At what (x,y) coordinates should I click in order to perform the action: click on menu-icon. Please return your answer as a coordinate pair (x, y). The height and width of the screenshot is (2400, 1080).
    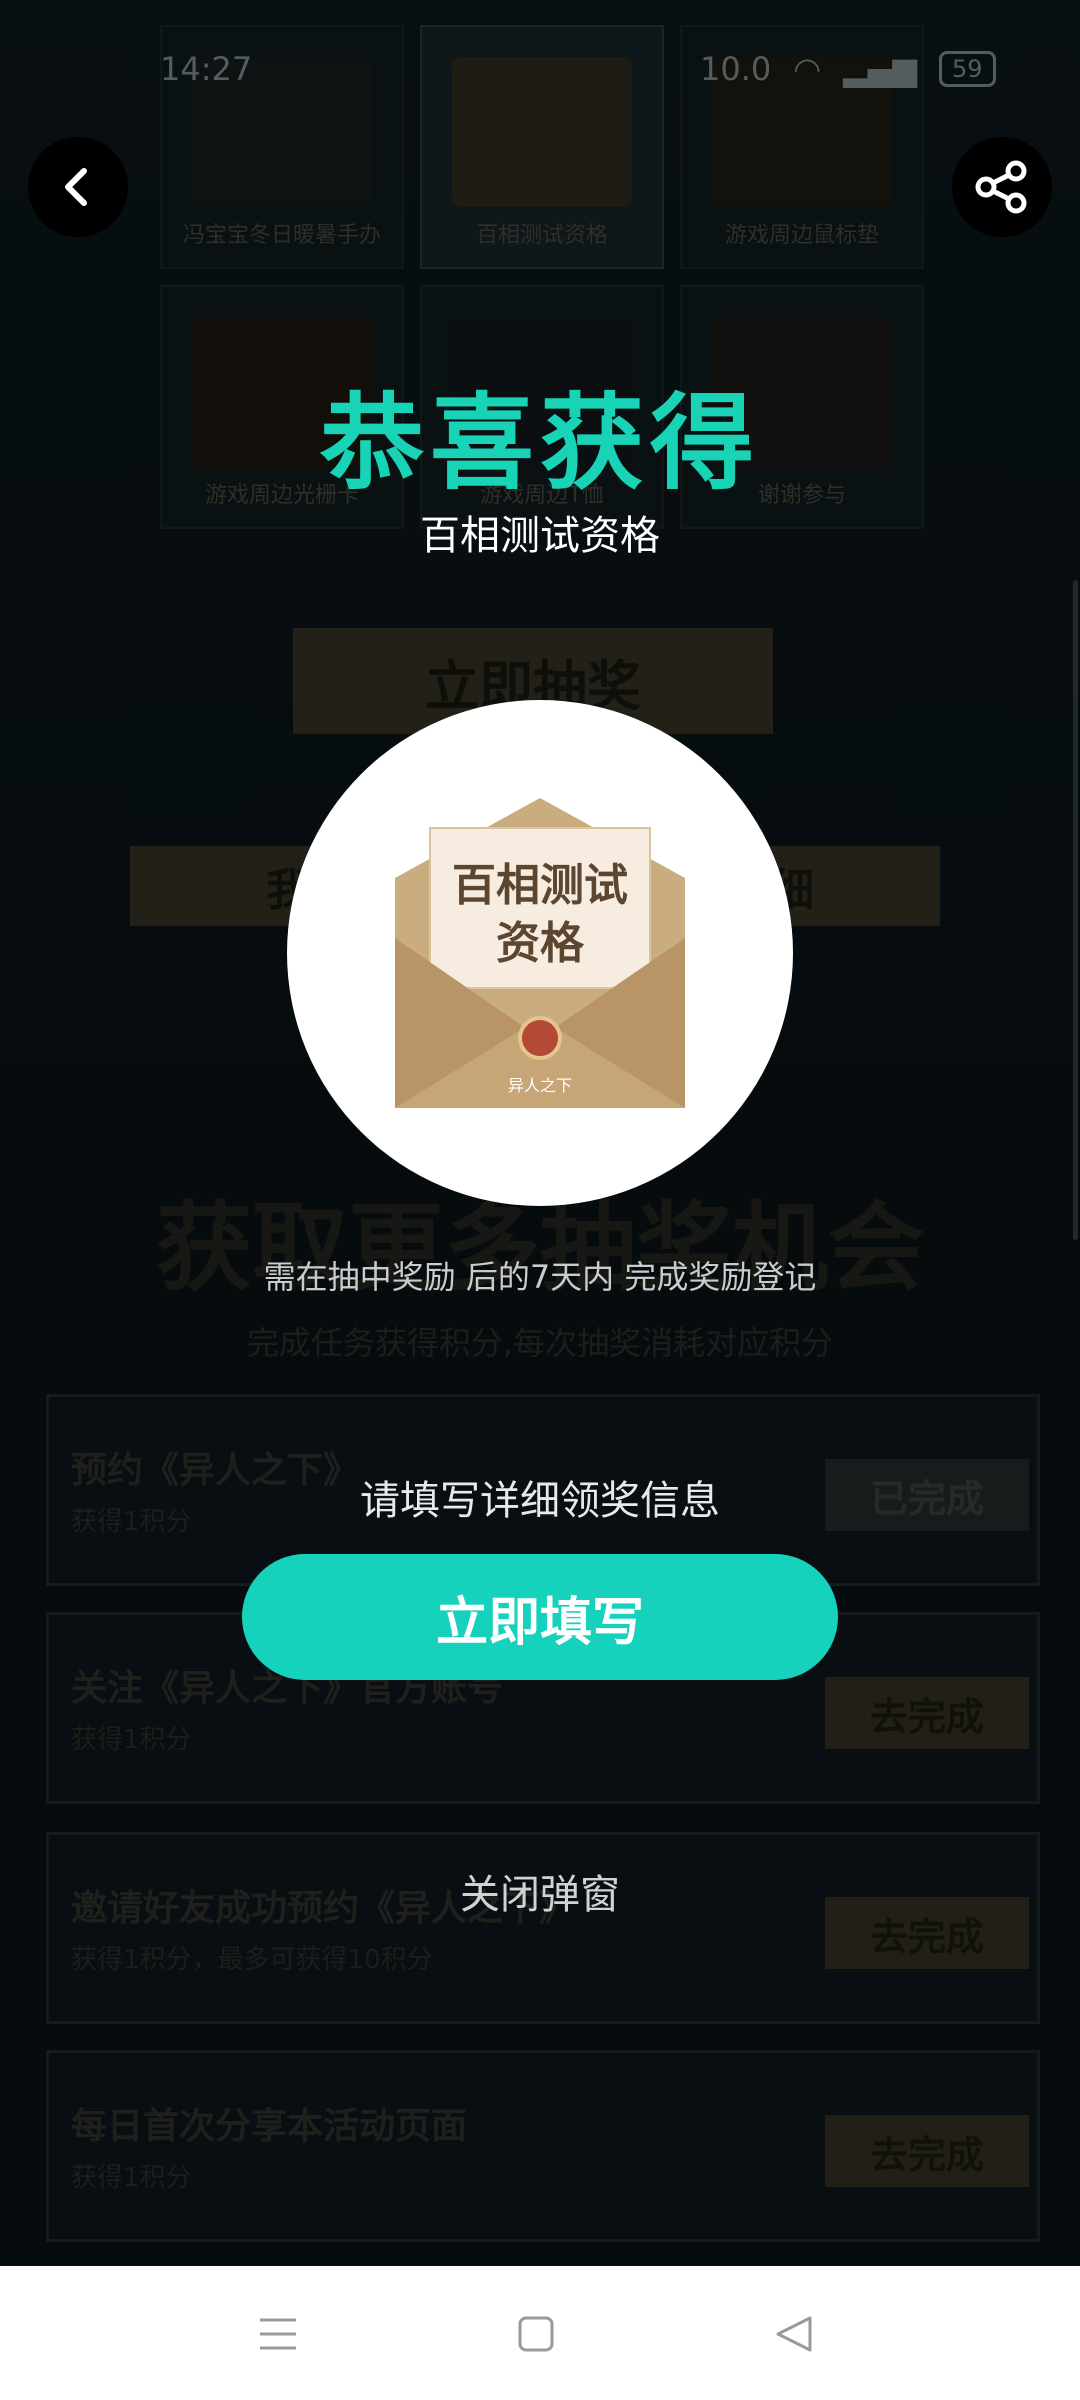
    Looking at the image, I should click on (278, 2334).